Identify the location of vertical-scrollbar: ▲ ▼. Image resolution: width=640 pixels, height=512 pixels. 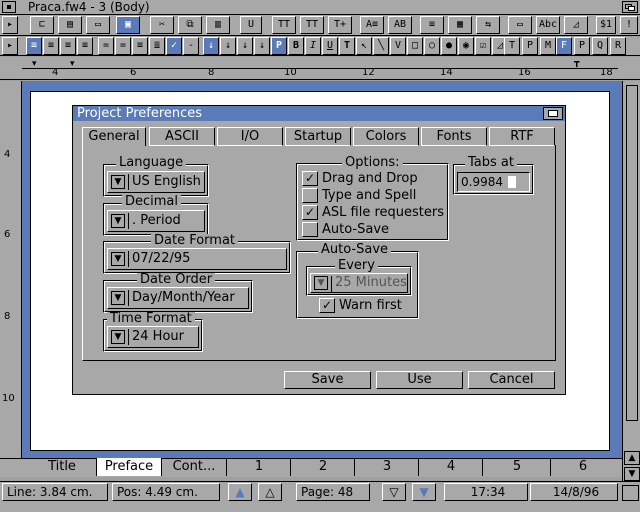
(631, 282).